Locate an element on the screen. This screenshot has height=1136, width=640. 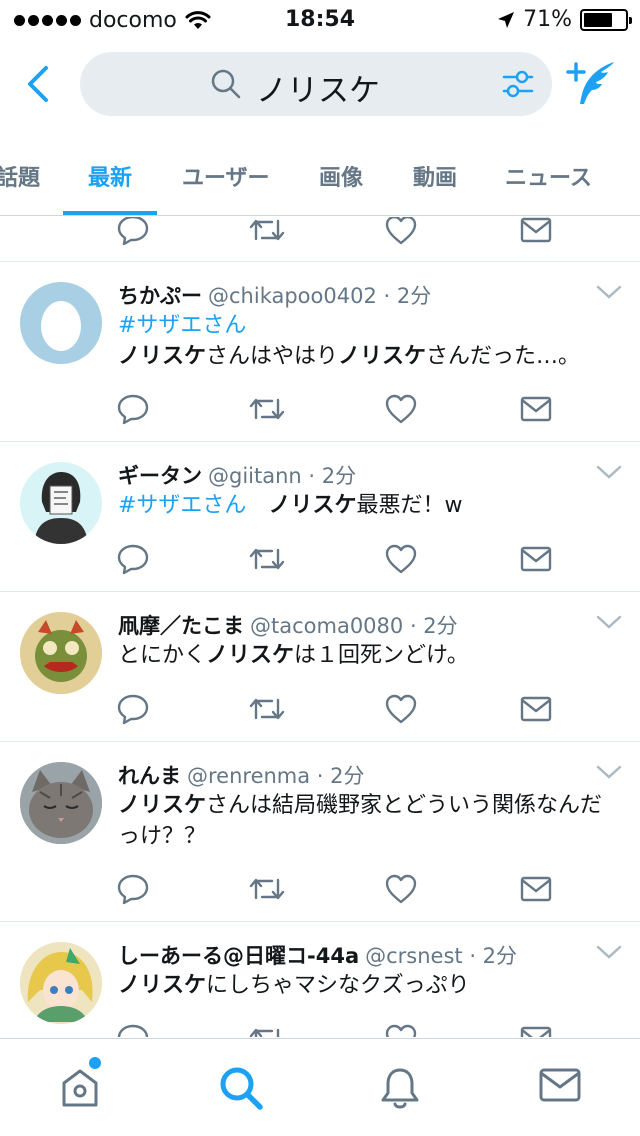
tweet-body: ノリスケさんは結局磯野家とどういう関係なんだっけ？？ is located at coordinates (370, 821).